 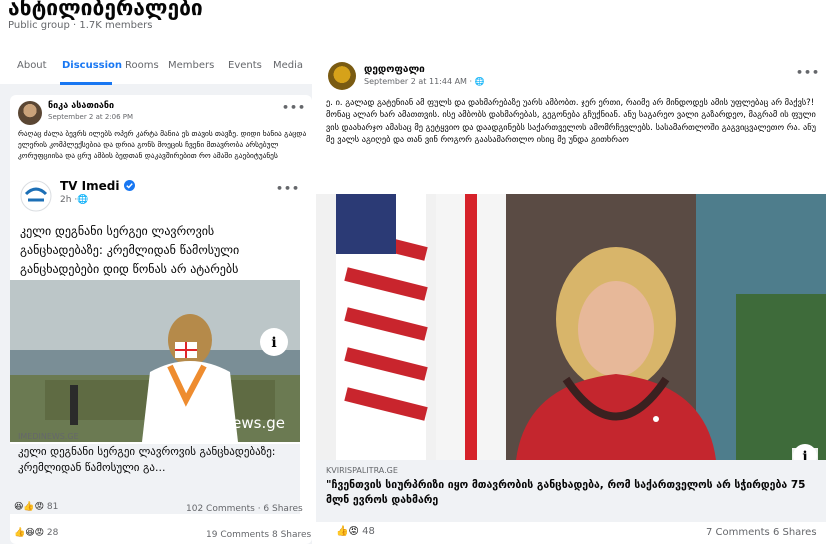 What do you see at coordinates (368, 531) in the screenshot?
I see `reaction-count: 48` at bounding box center [368, 531].